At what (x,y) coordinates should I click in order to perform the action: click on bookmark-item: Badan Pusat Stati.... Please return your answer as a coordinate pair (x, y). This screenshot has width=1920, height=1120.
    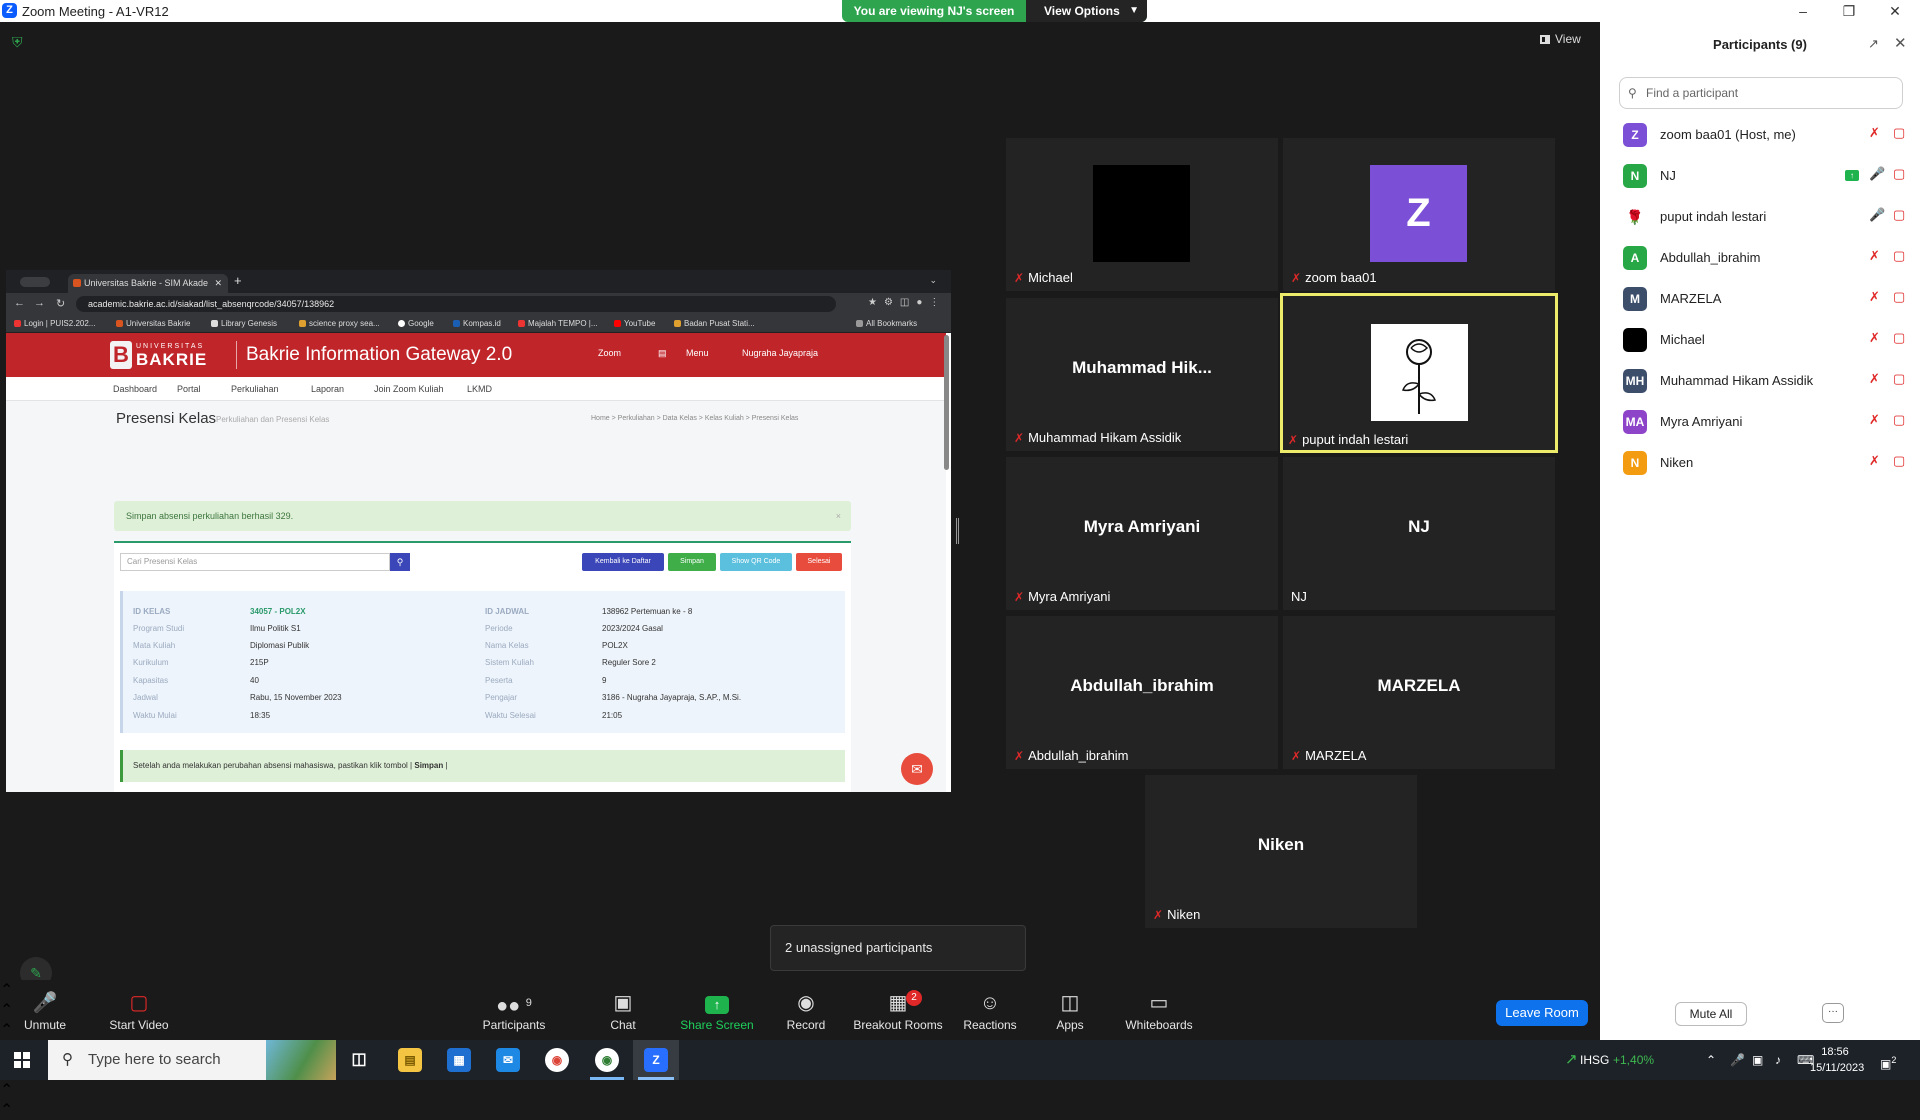
    Looking at the image, I should click on (714, 324).